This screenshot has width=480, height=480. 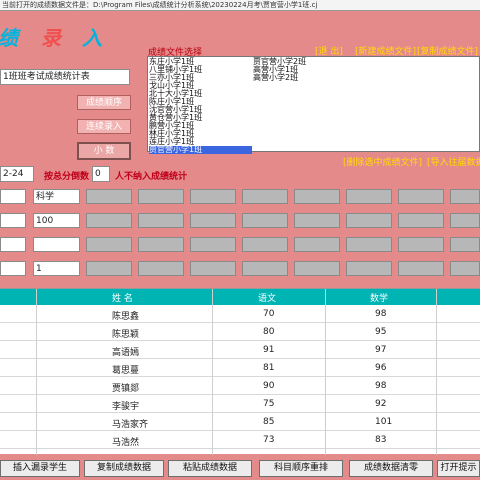 I want to click on subject-field: 科学, so click(x=56, y=196).